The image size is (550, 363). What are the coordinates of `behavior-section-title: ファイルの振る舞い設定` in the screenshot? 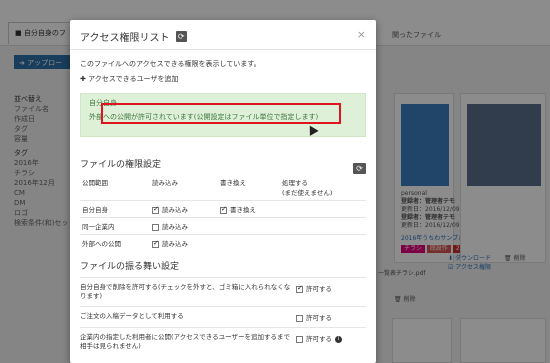 It's located at (130, 267).